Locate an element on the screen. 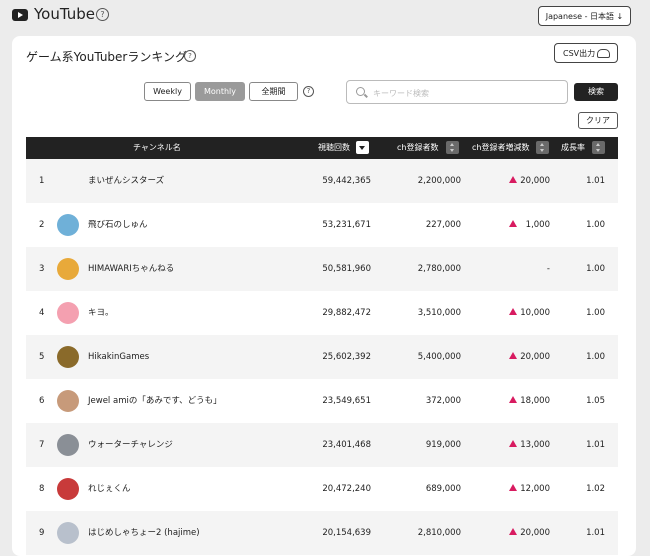 This screenshot has width=650, height=556. subscribers-cell: 2,780,000 is located at coordinates (439, 269).